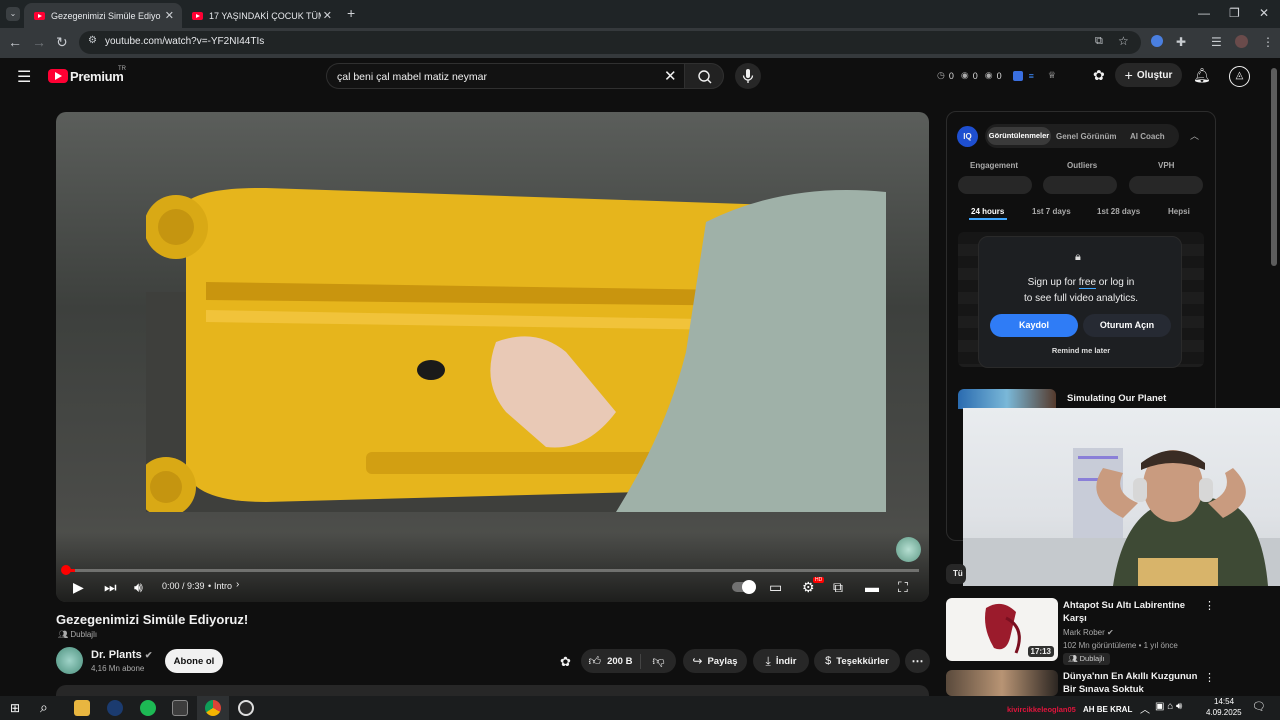  I want to click on filter-chip-partial: Tü, so click(956, 574).